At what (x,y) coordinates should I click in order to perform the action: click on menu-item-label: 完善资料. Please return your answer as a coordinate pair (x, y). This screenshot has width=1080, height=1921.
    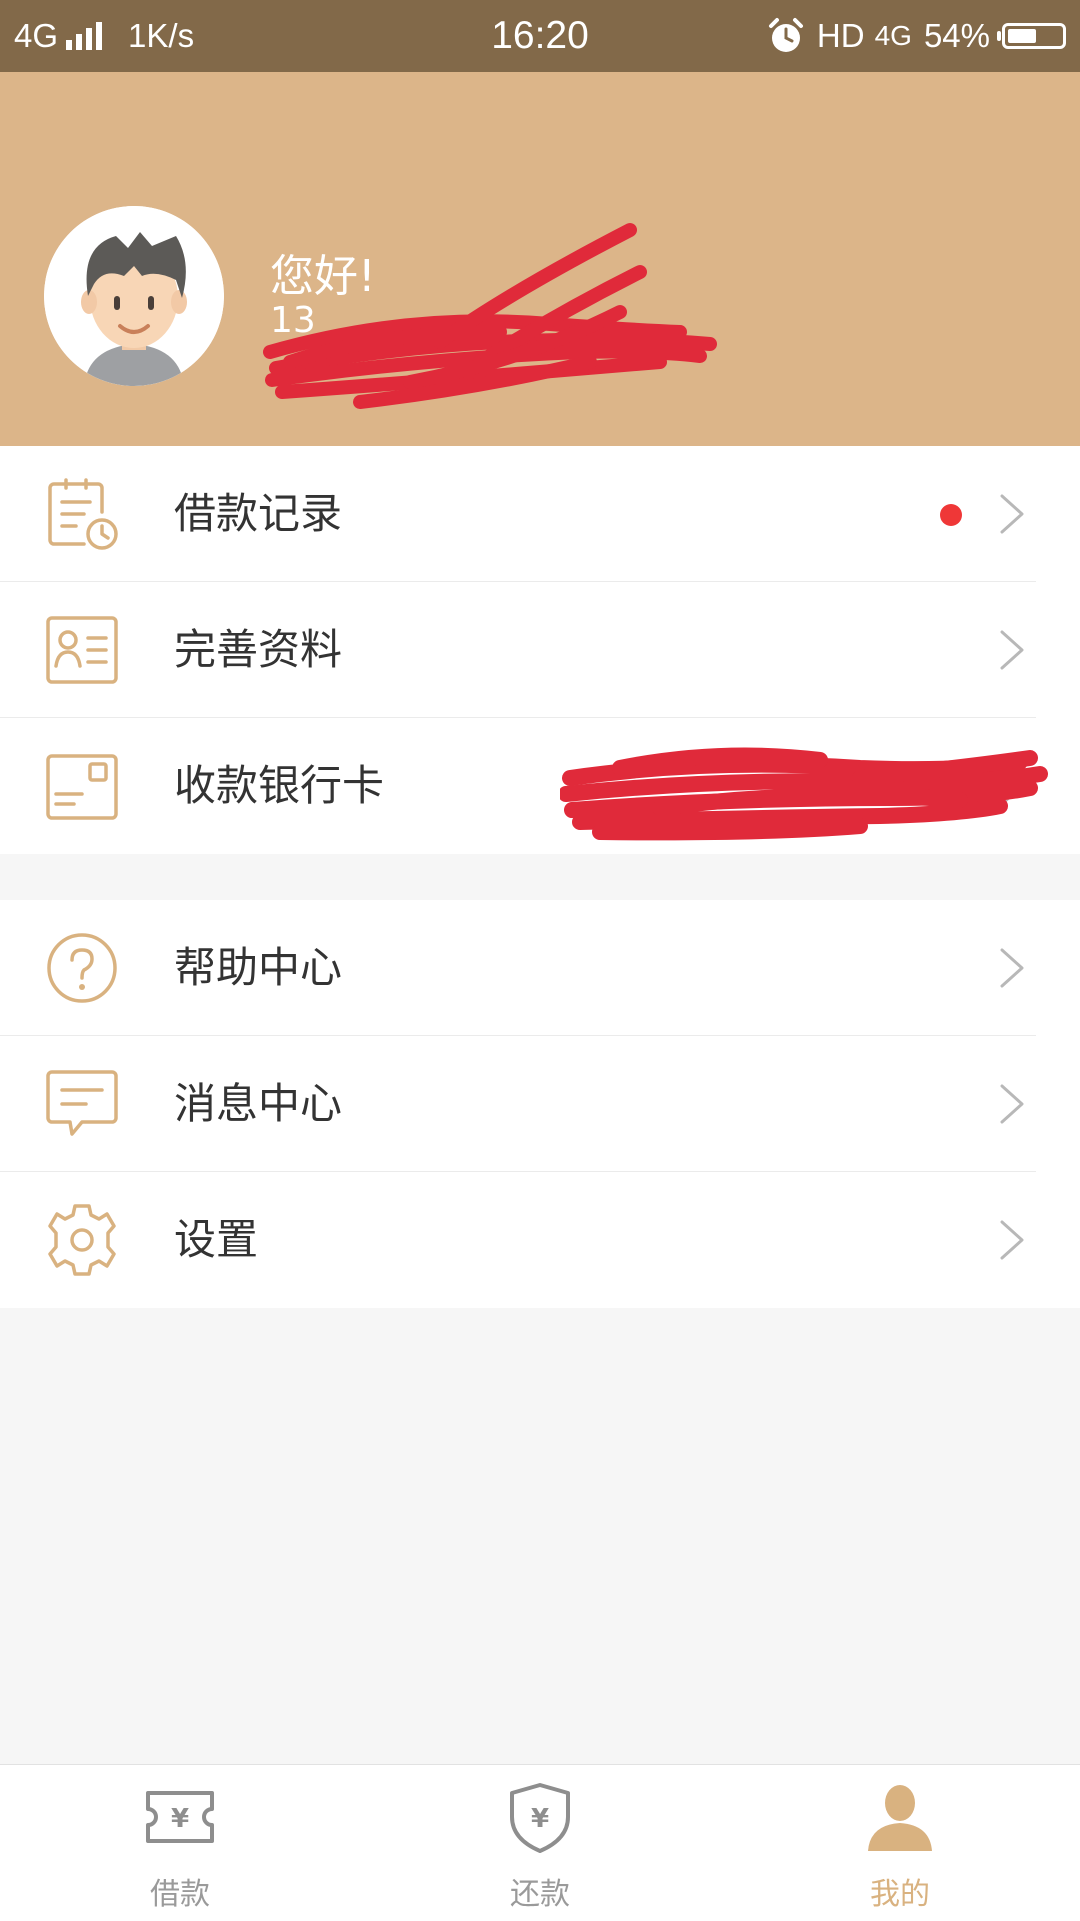
    Looking at the image, I should click on (258, 649).